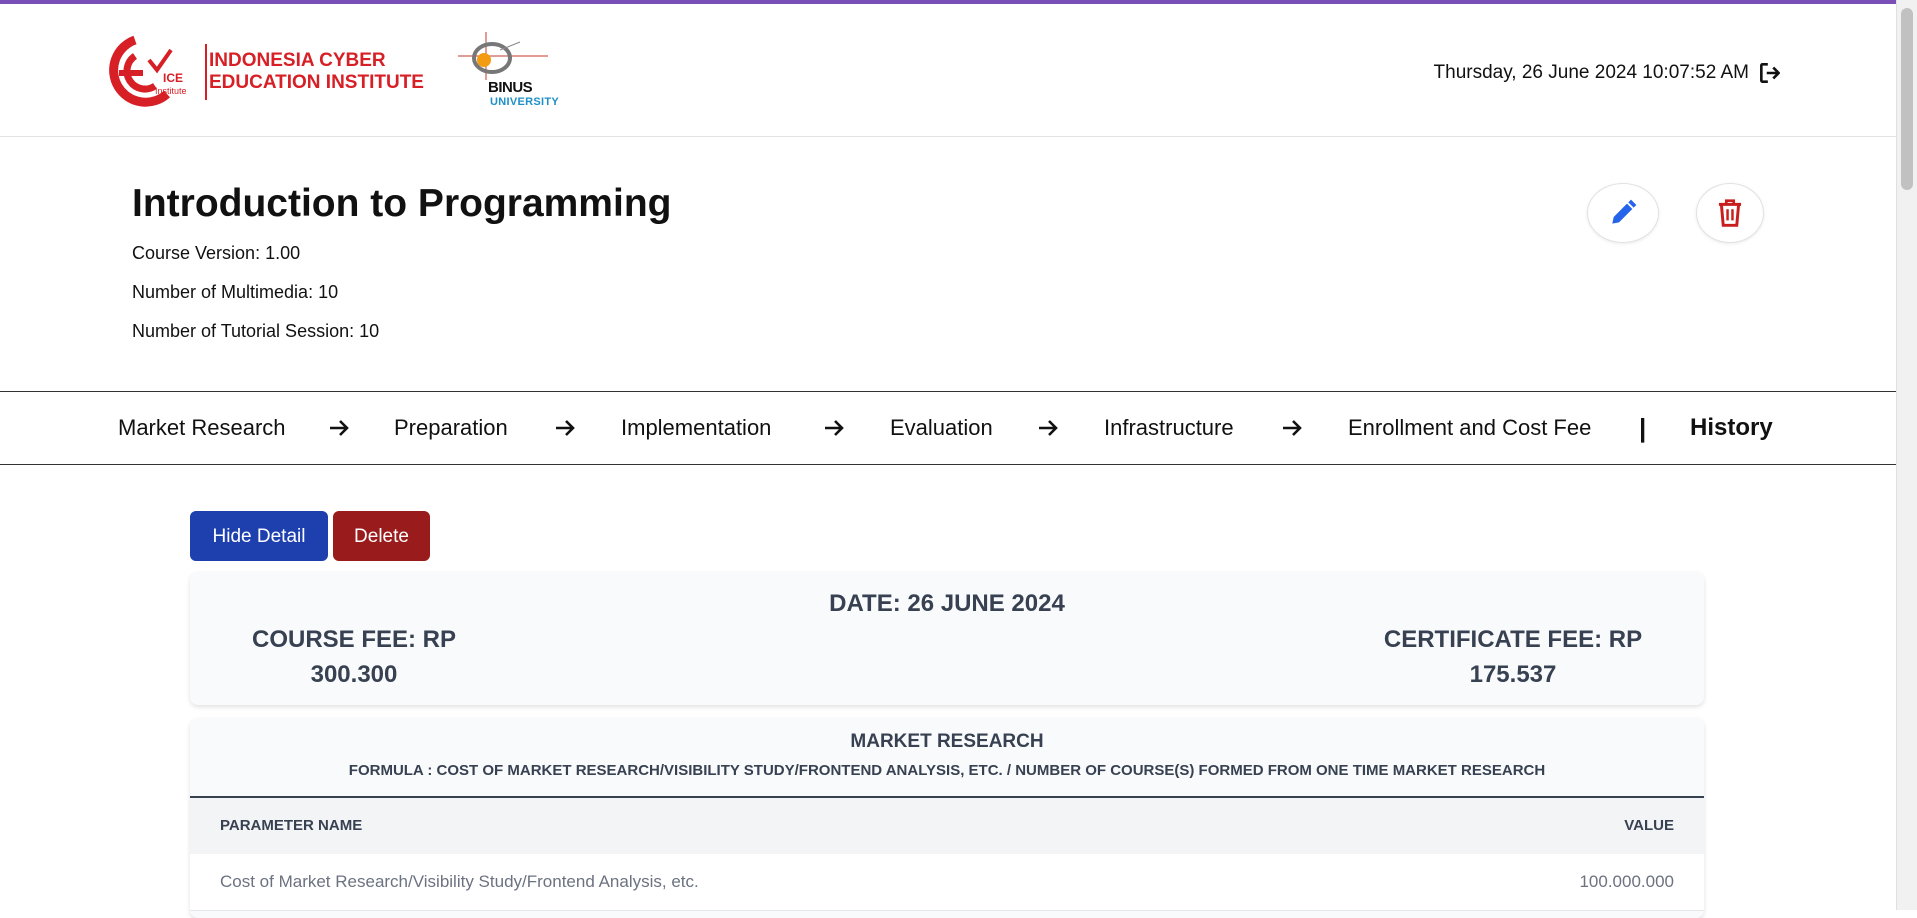 The image size is (1917, 918). I want to click on edit-button, so click(1623, 213).